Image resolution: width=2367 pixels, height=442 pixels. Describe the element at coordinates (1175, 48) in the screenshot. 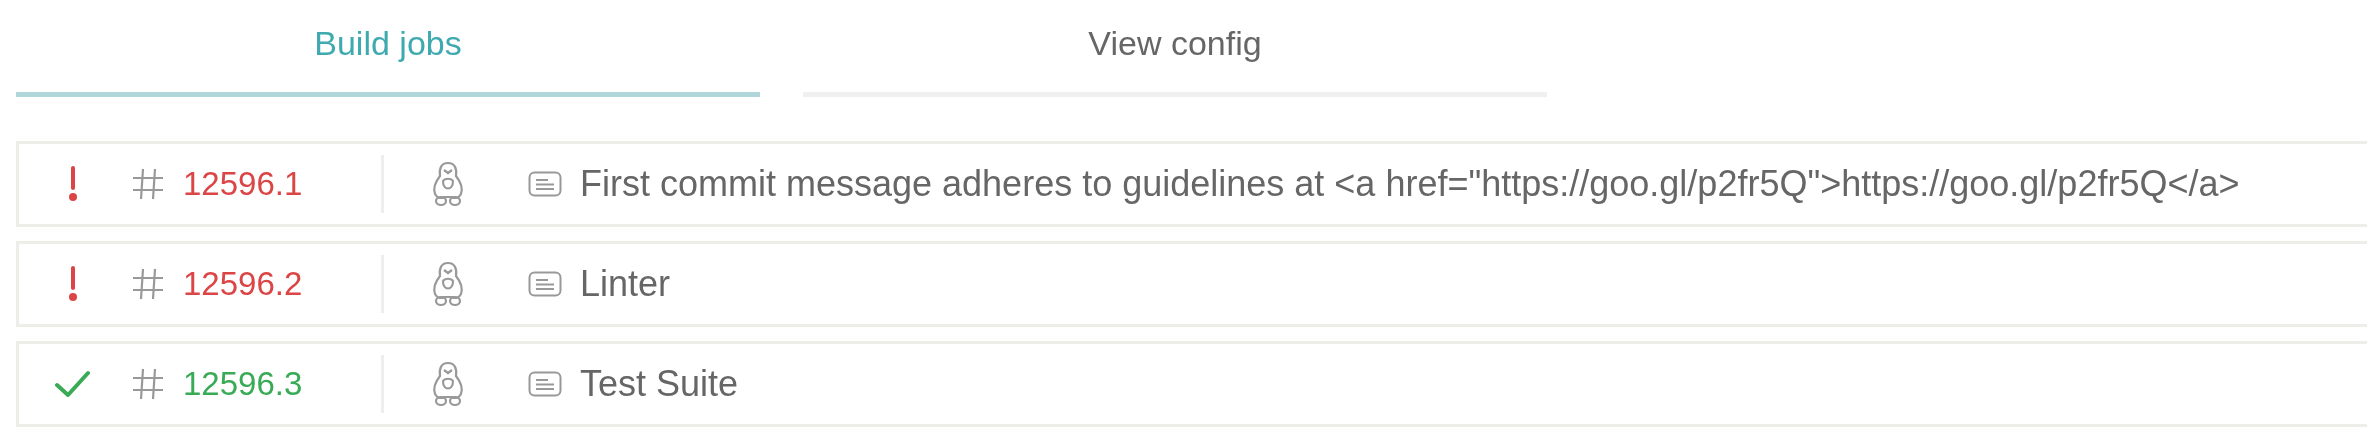

I see `tab: View config` at that location.